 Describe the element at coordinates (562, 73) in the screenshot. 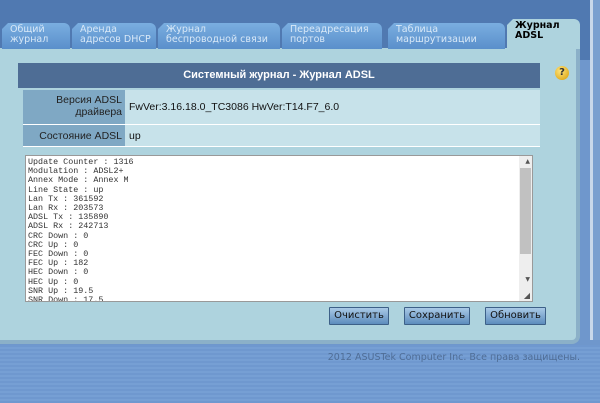

I see `help-icon: ?` at that location.